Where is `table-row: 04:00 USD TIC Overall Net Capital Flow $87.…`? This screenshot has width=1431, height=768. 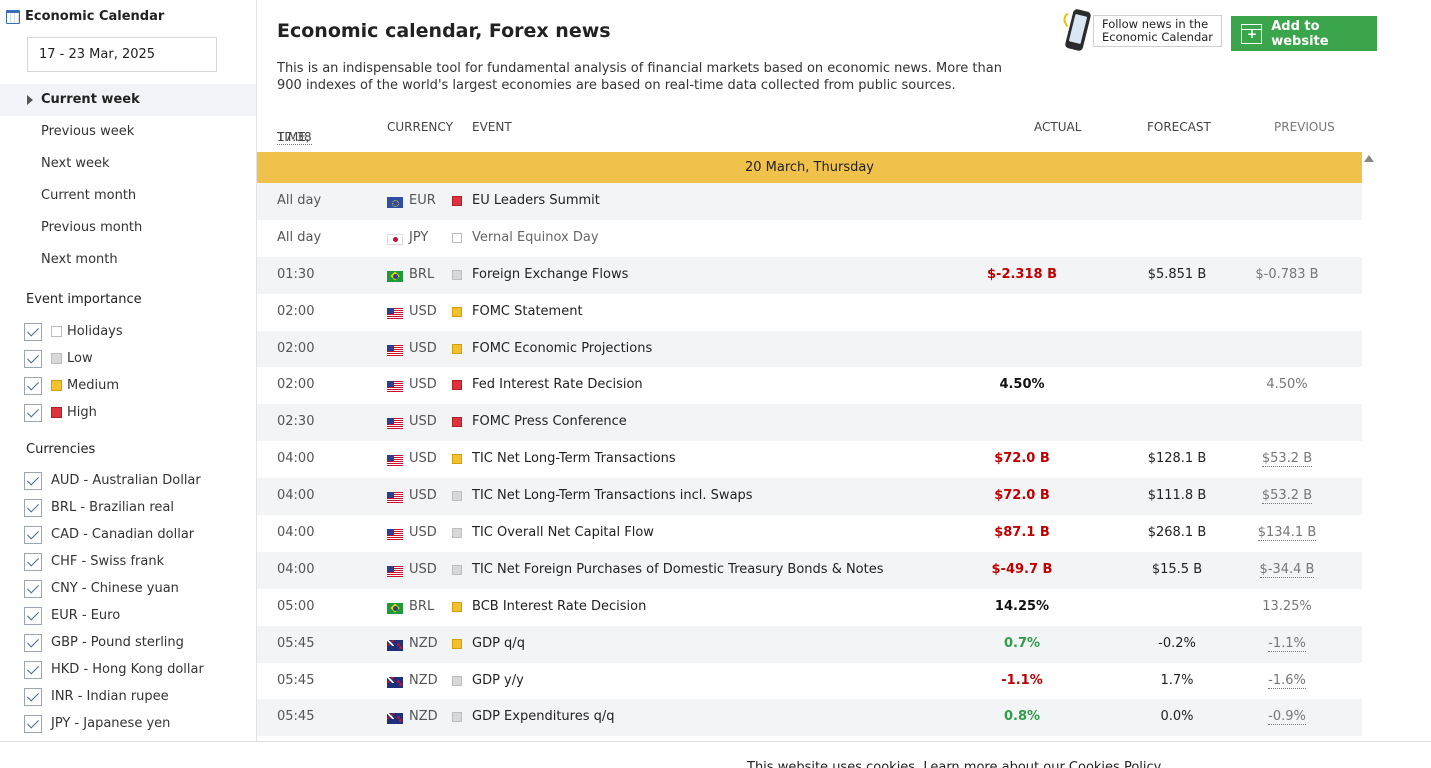 table-row: 04:00 USD TIC Overall Net Capital Flow $87.… is located at coordinates (809, 533).